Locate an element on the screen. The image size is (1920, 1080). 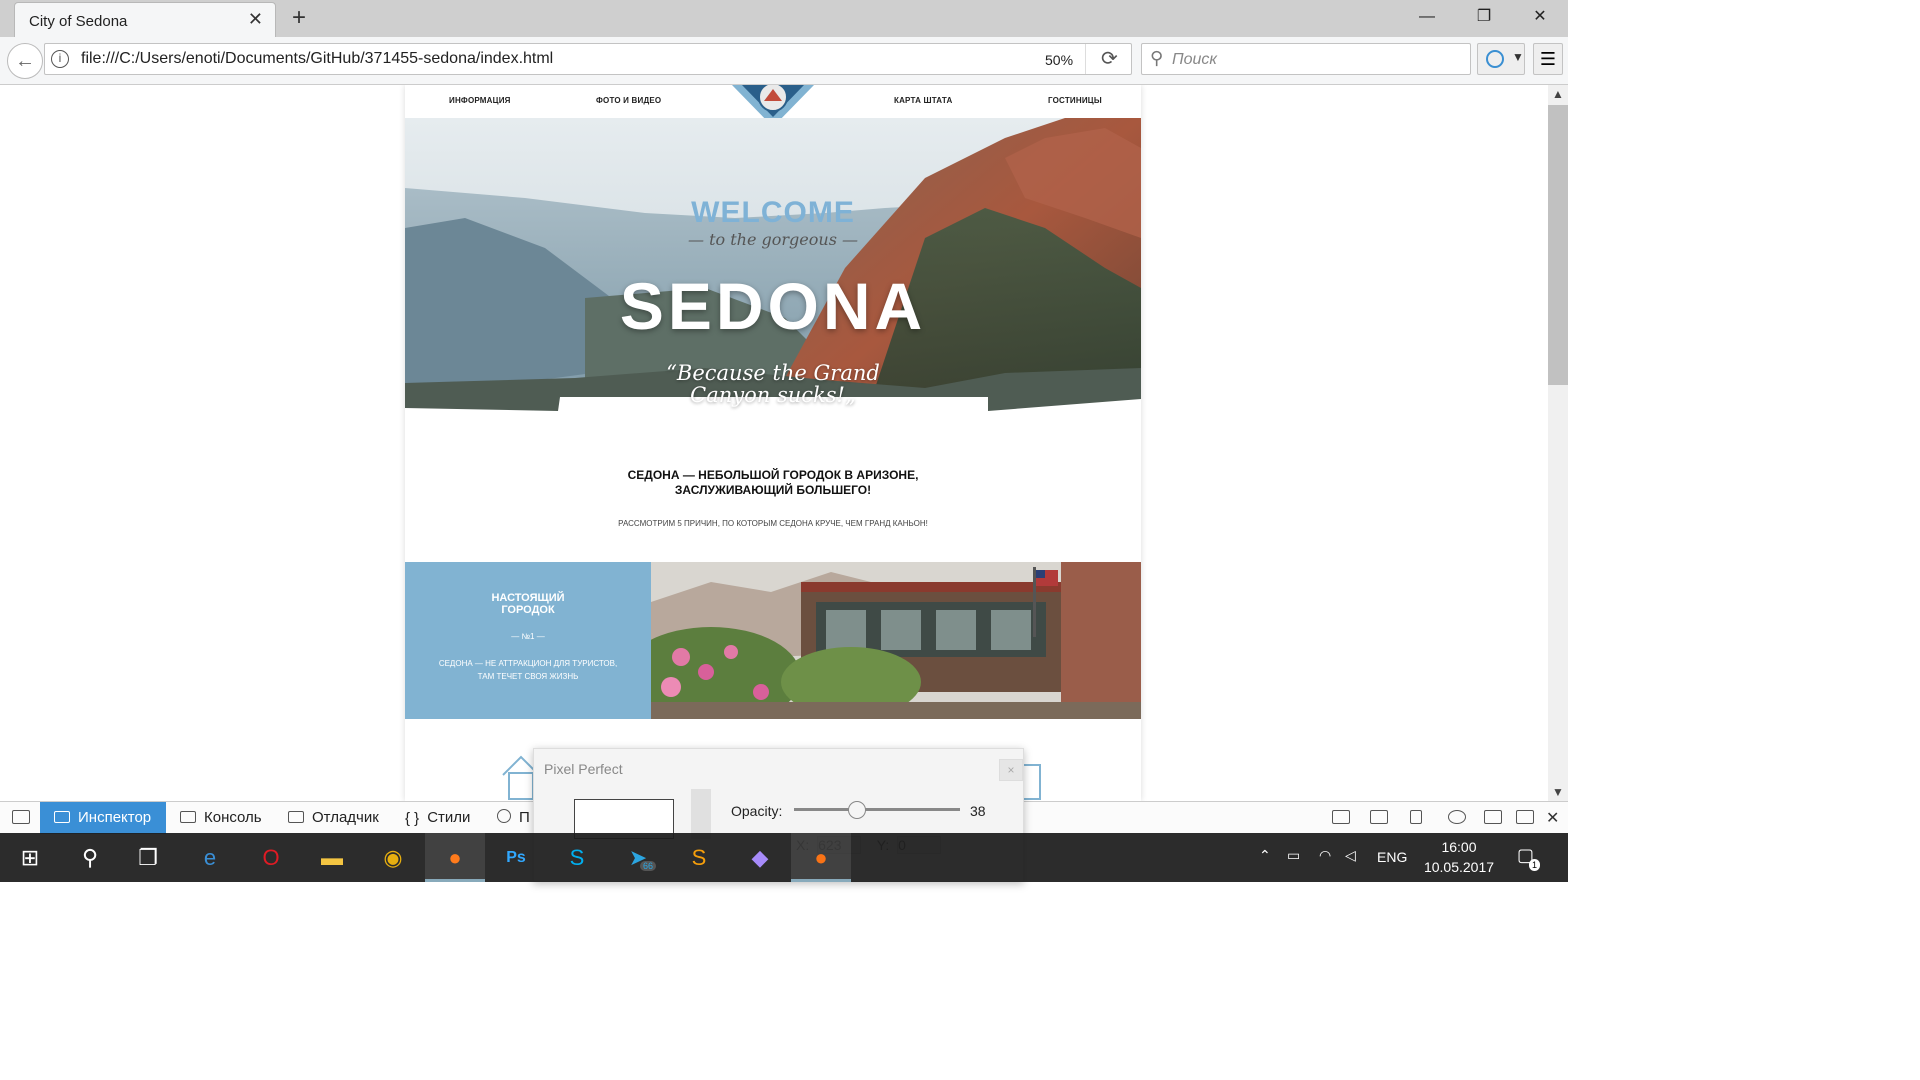
back-button: ← is located at coordinates (25, 61).